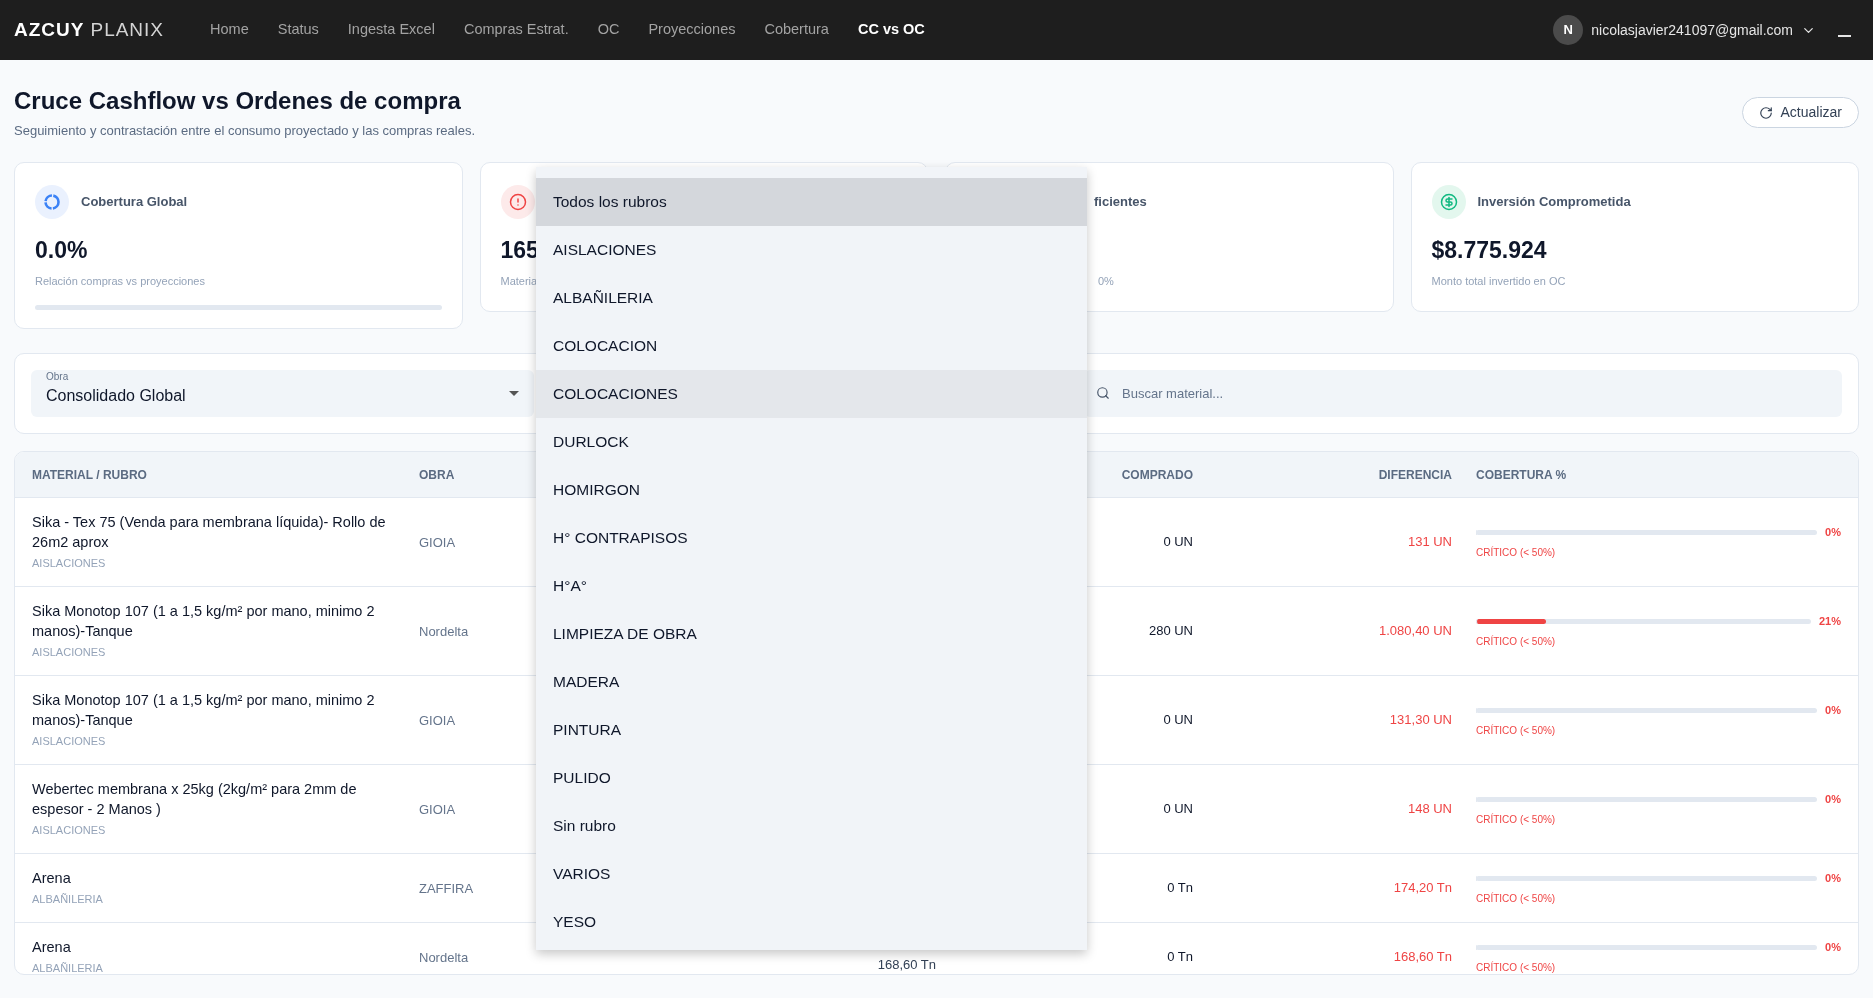 Image resolution: width=1873 pixels, height=998 pixels. Describe the element at coordinates (90, 475) in the screenshot. I see `column-header: MATERIAL / RUBRO` at that location.